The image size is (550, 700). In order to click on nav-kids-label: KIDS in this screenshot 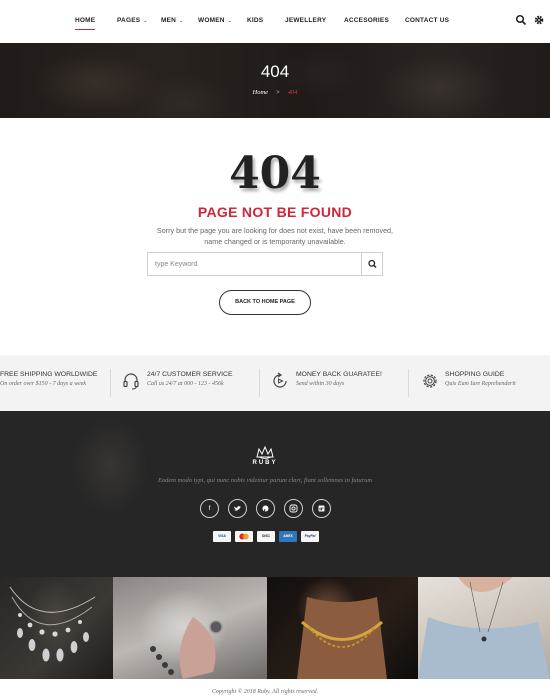, I will do `click(255, 20)`.